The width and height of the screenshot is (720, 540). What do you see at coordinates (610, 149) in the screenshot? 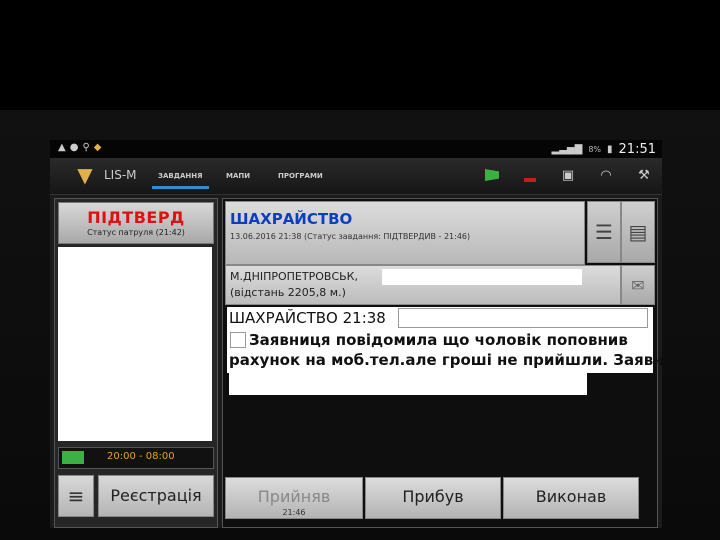
I see `battery-icon: ▮` at bounding box center [610, 149].